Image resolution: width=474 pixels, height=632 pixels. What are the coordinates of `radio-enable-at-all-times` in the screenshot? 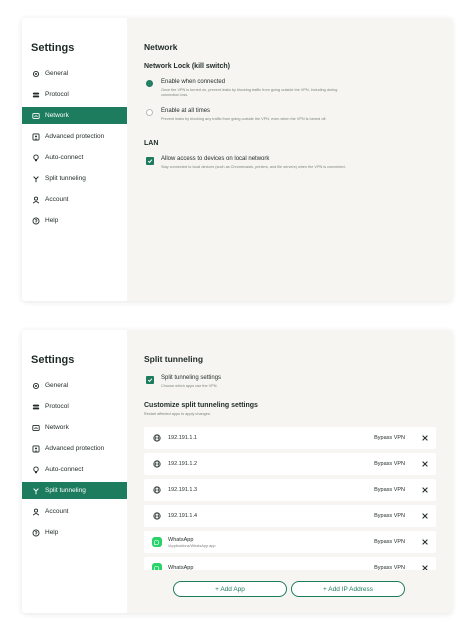 It's located at (149, 112).